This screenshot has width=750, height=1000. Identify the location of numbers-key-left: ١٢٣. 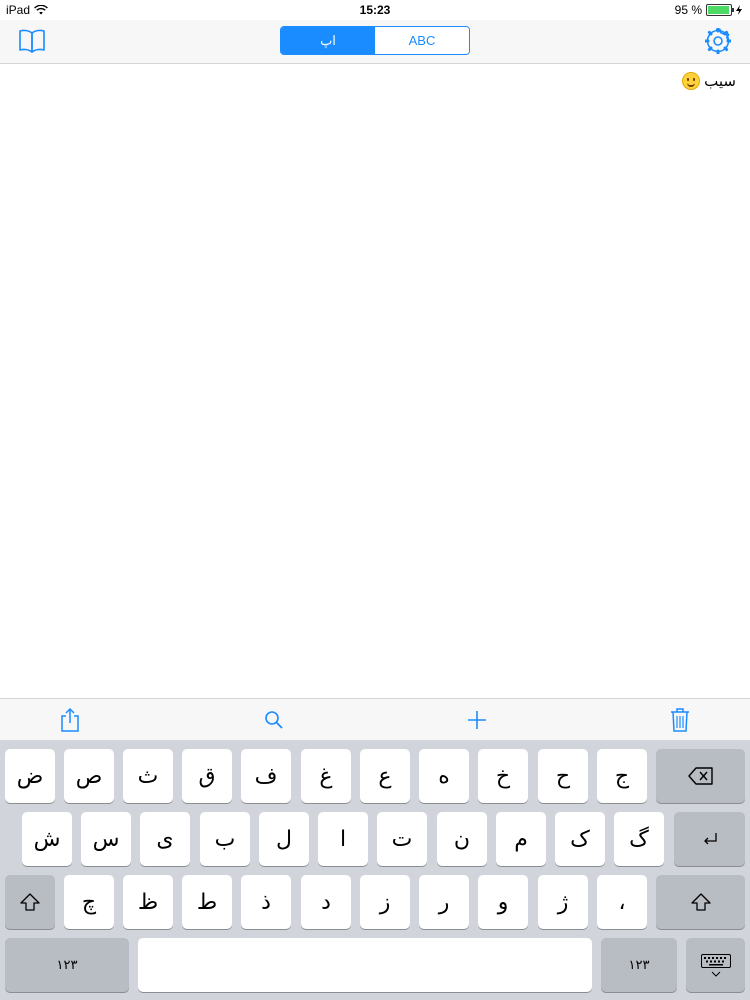
(67, 965).